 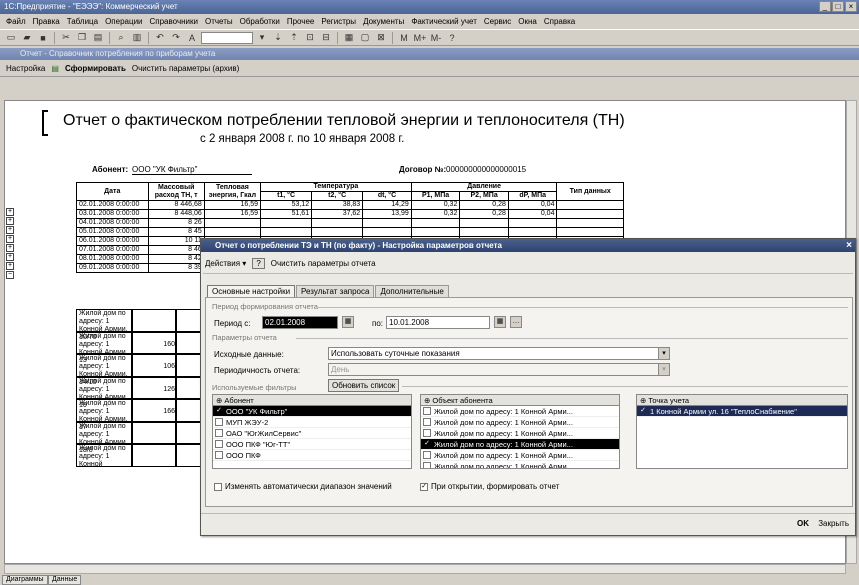 What do you see at coordinates (500, 322) in the screenshot?
I see `period-to-calendar-icon: ▦` at bounding box center [500, 322].